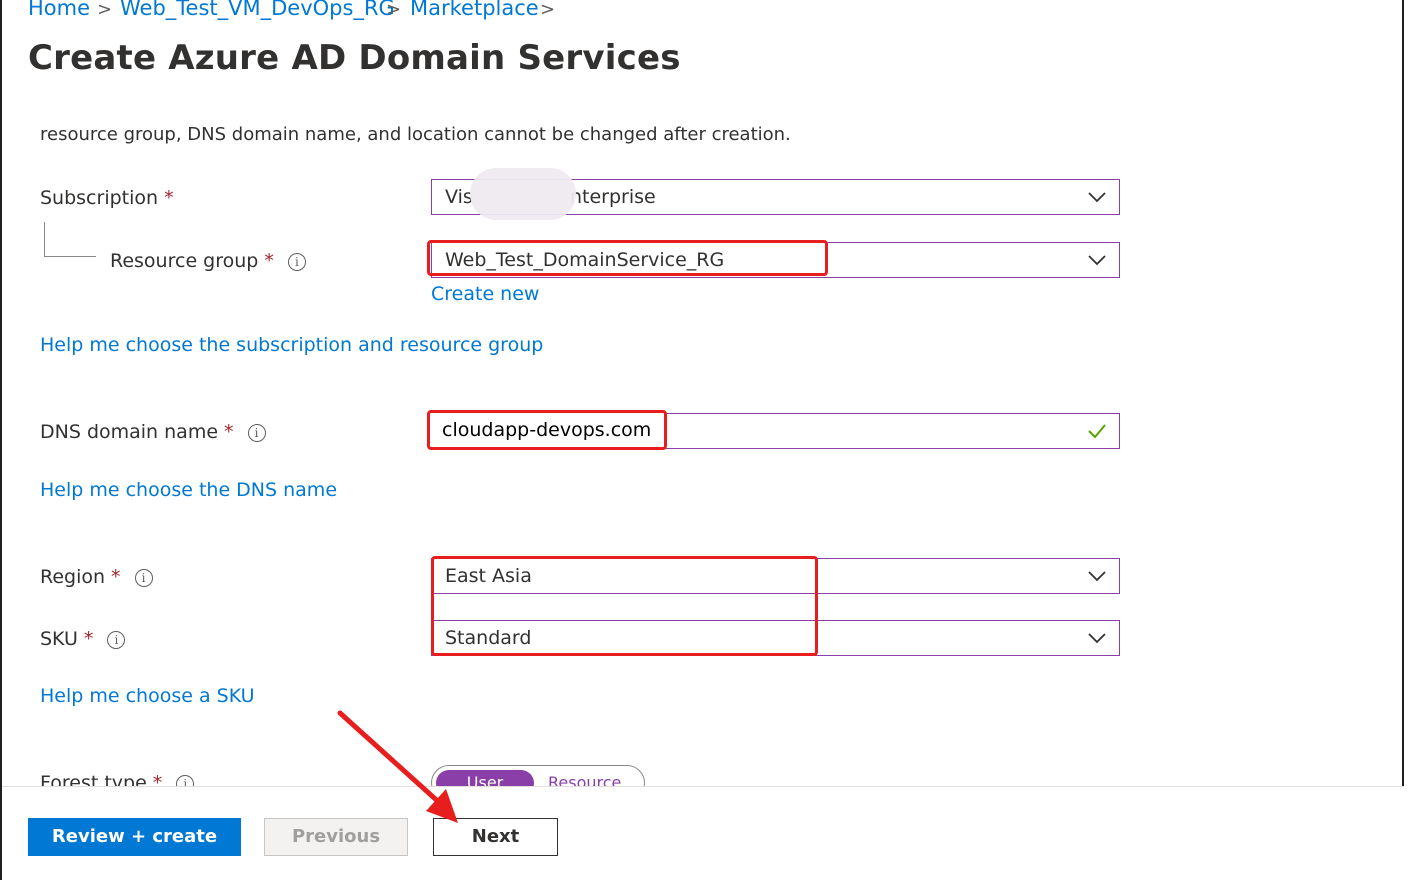  What do you see at coordinates (73, 577) in the screenshot?
I see `region-label-text: Region` at bounding box center [73, 577].